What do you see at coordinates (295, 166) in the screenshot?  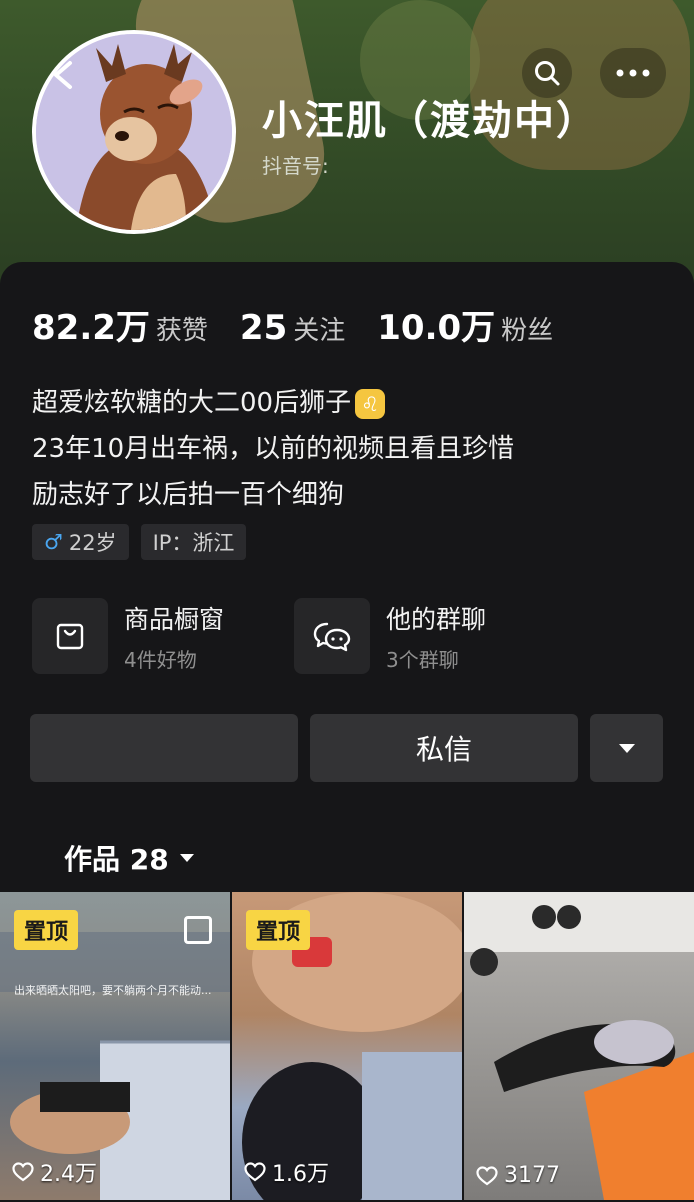 I see `douyin-id: 抖音号:` at bounding box center [295, 166].